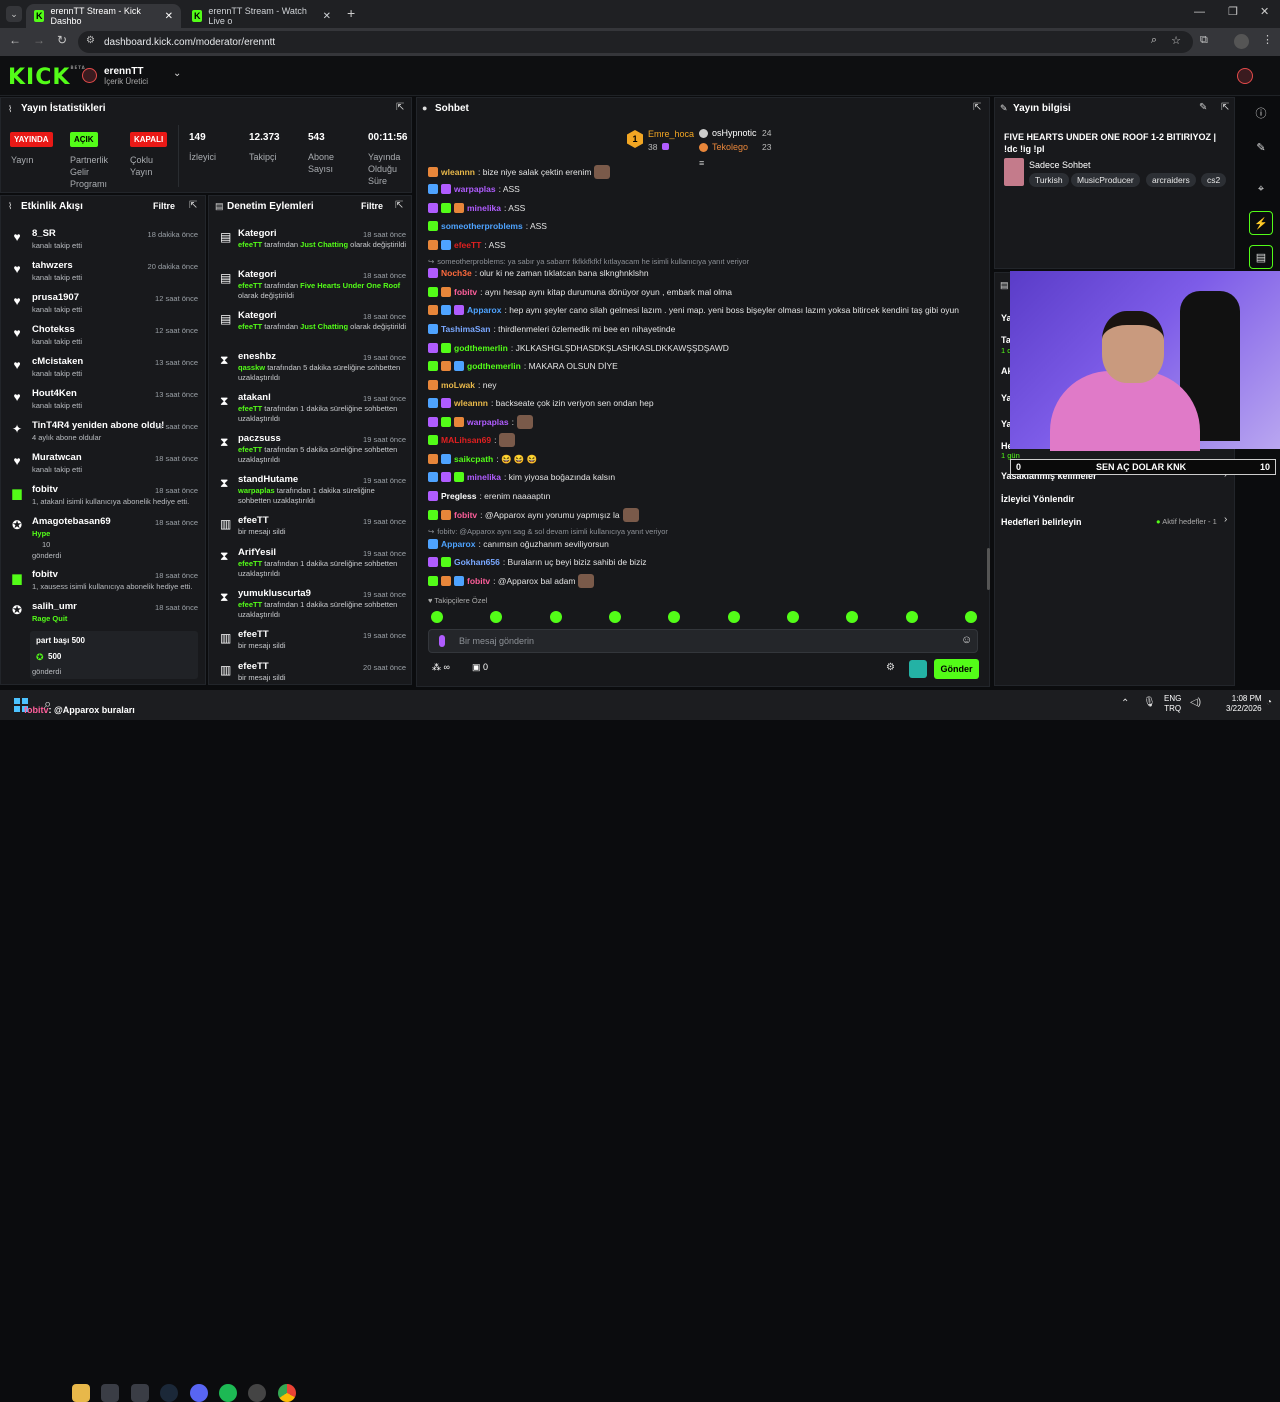 This screenshot has width=1280, height=1402. Describe the element at coordinates (71, 521) in the screenshot. I see `activity-username: Amagotebasan69` at that location.